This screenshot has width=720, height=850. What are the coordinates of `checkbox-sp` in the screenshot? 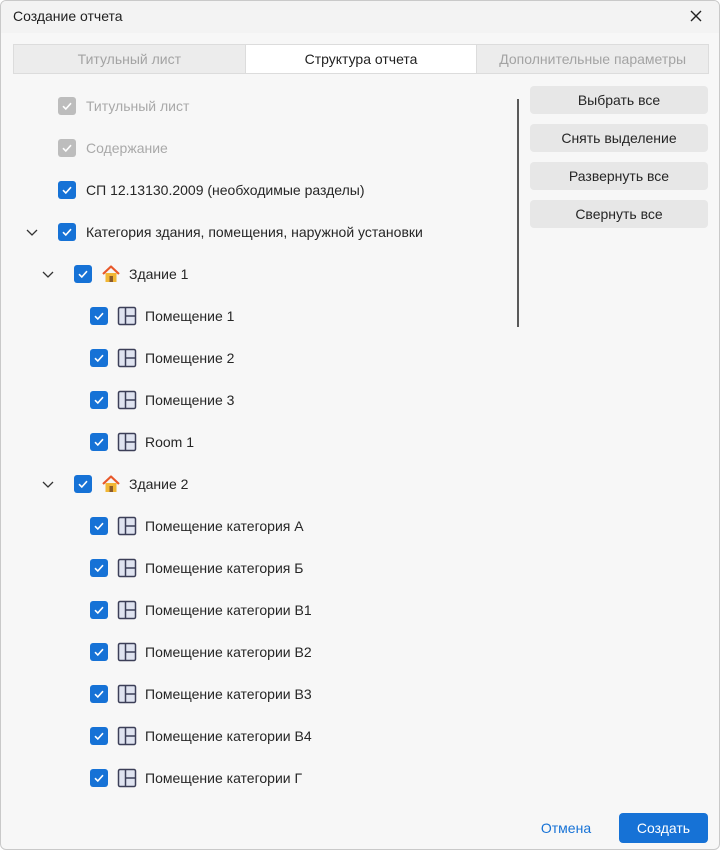 It's located at (67, 190).